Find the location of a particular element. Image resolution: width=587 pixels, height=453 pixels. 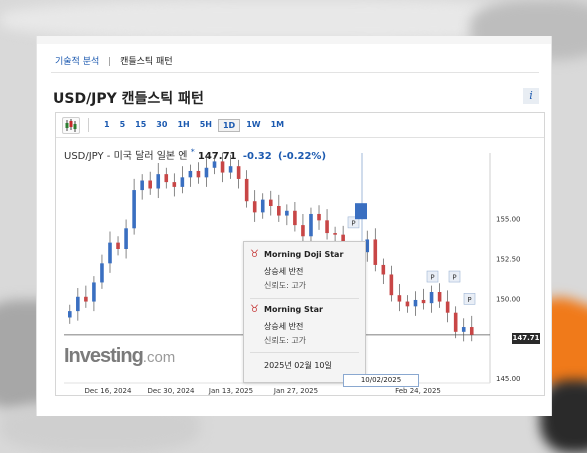

breadcrumb-current: 캔들스틱 패턴 is located at coordinates (146, 62).